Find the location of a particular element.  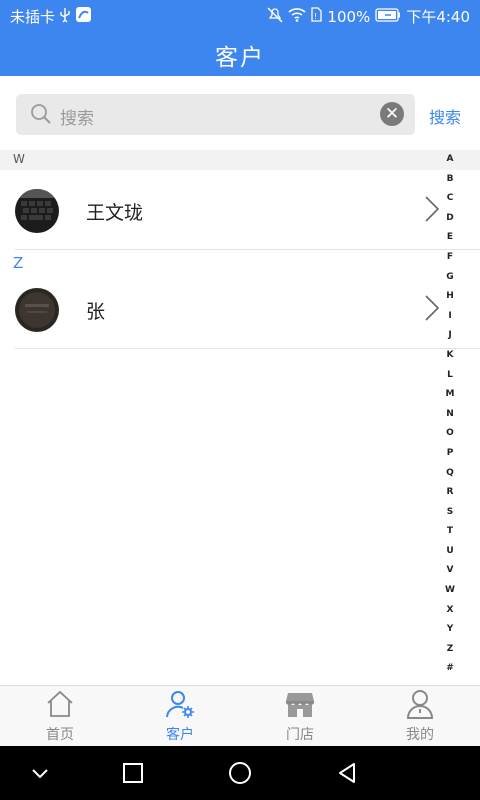

recent-apps-icon is located at coordinates (133, 773).